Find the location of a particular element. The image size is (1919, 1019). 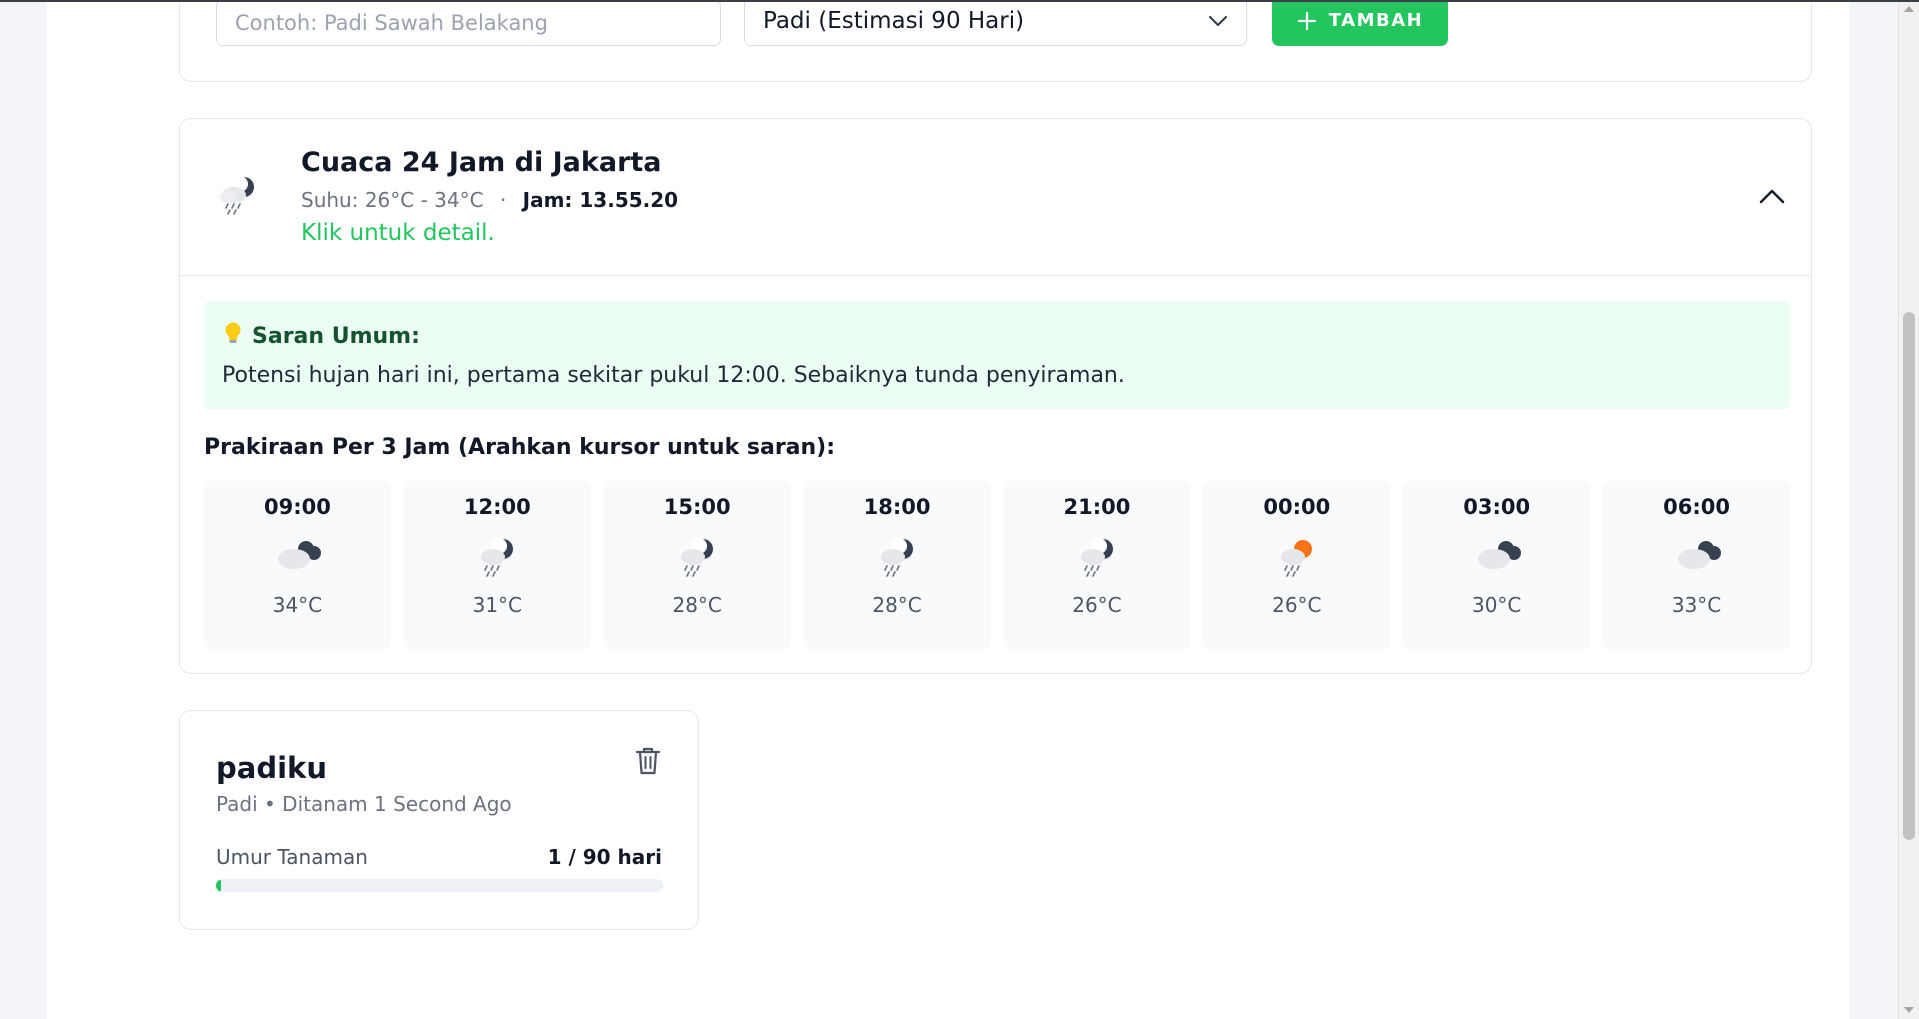

current-time: Jam: 13.55.20 is located at coordinates (600, 200).